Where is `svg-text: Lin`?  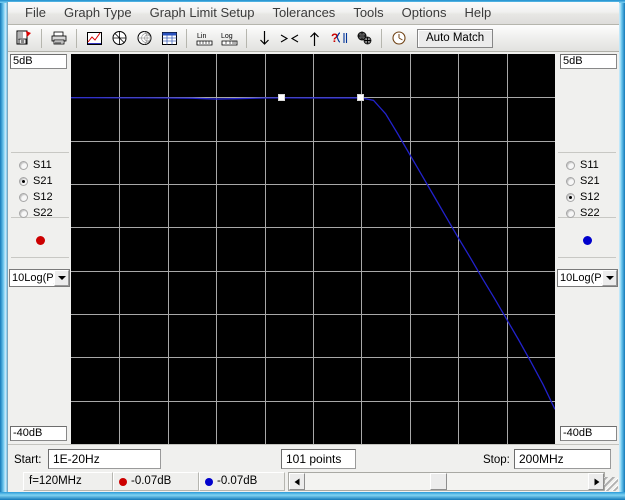
svg-text: Lin is located at coordinates (201, 36).